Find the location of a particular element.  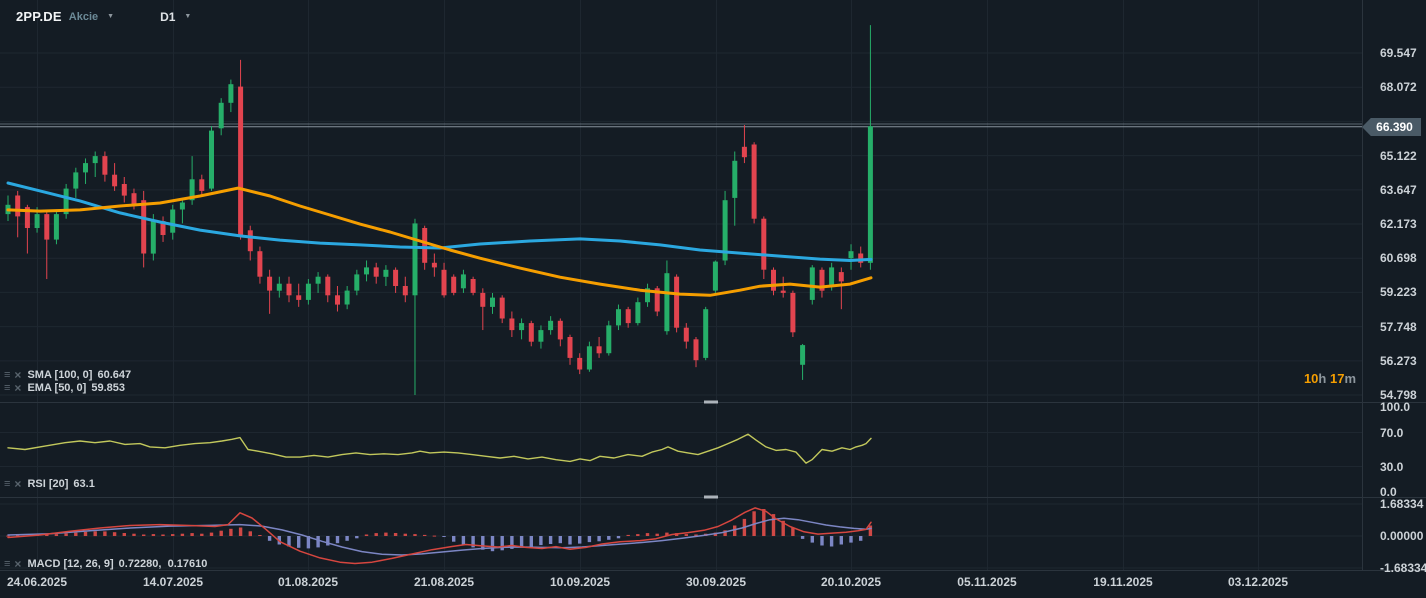

instrument-type-label: Akcie is located at coordinates (83, 16).